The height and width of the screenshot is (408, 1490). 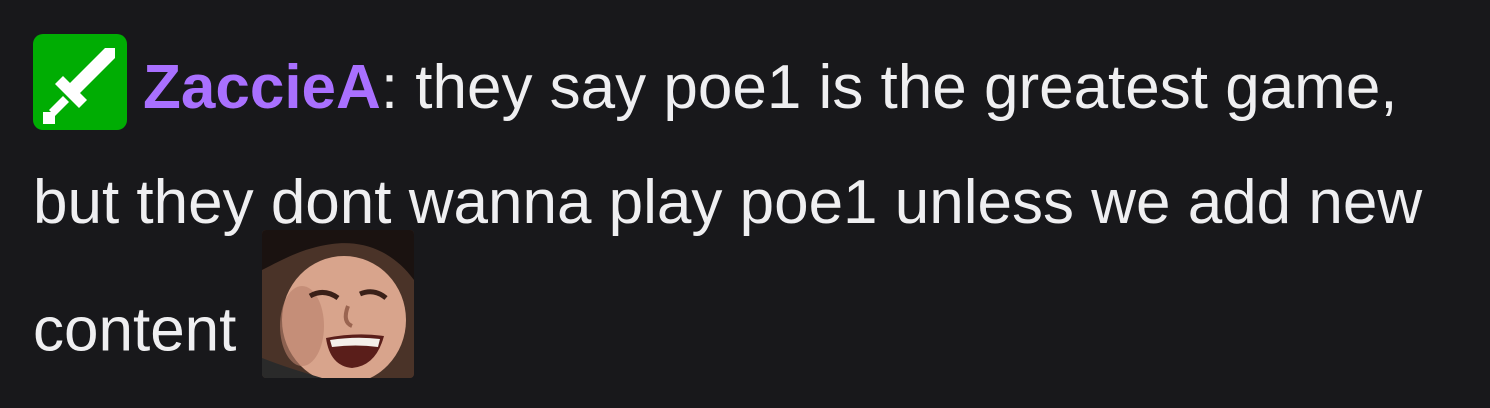 I want to click on emote-image, so click(x=337, y=304).